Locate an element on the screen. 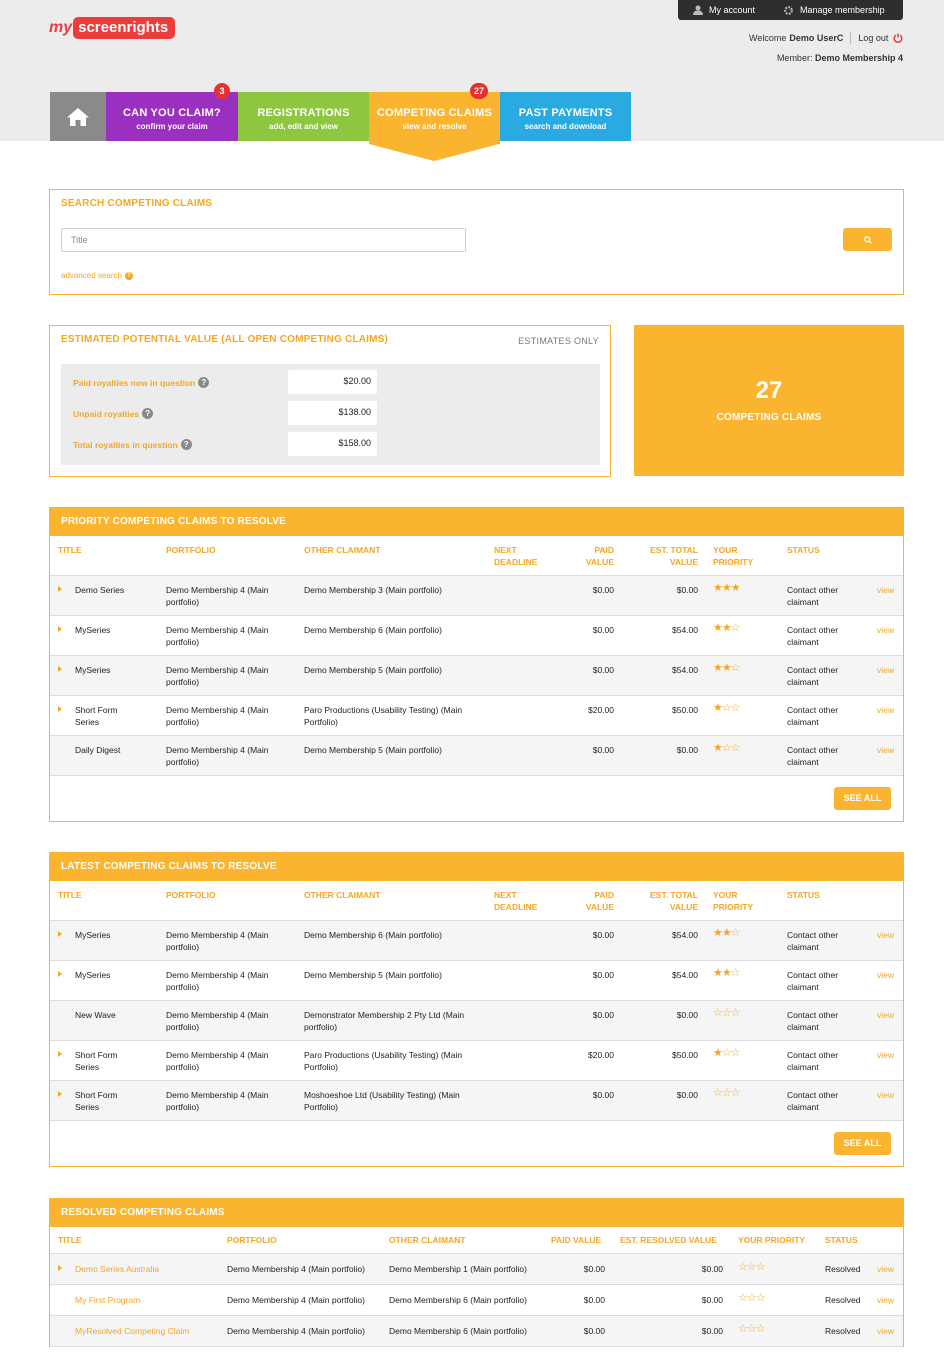  row-title: New Wave is located at coordinates (95, 1015).